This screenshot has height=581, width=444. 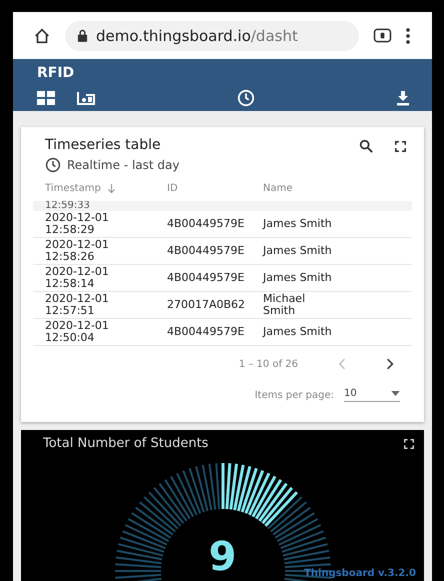 I want to click on next-page-icon, so click(x=390, y=364).